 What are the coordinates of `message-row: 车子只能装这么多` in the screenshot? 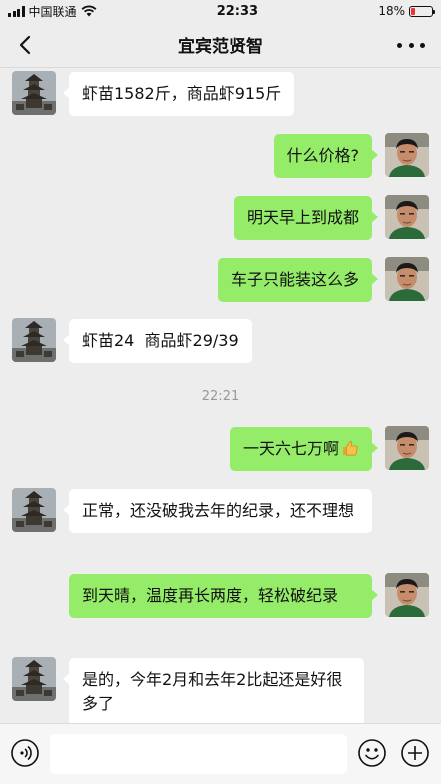 It's located at (220, 281).